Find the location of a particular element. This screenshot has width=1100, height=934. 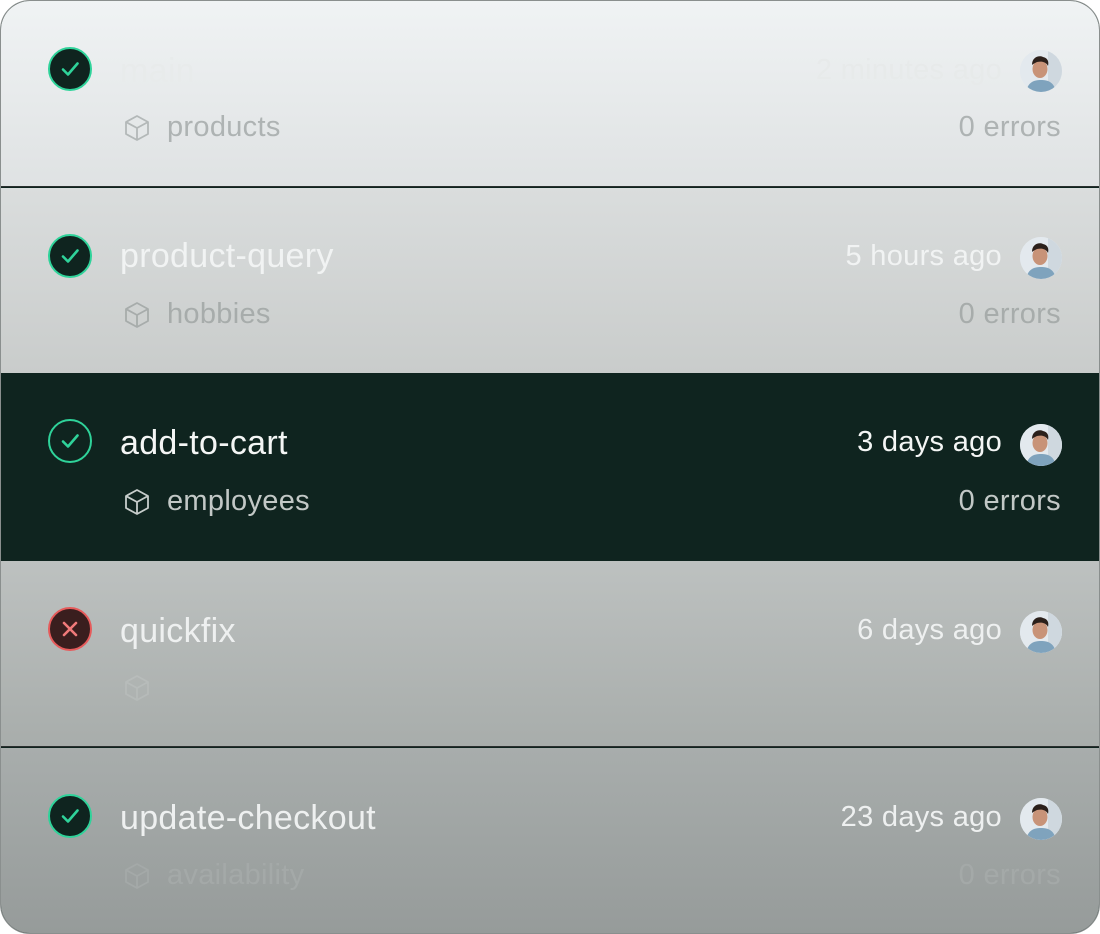

branch-name: update-checkout is located at coordinates (248, 818).